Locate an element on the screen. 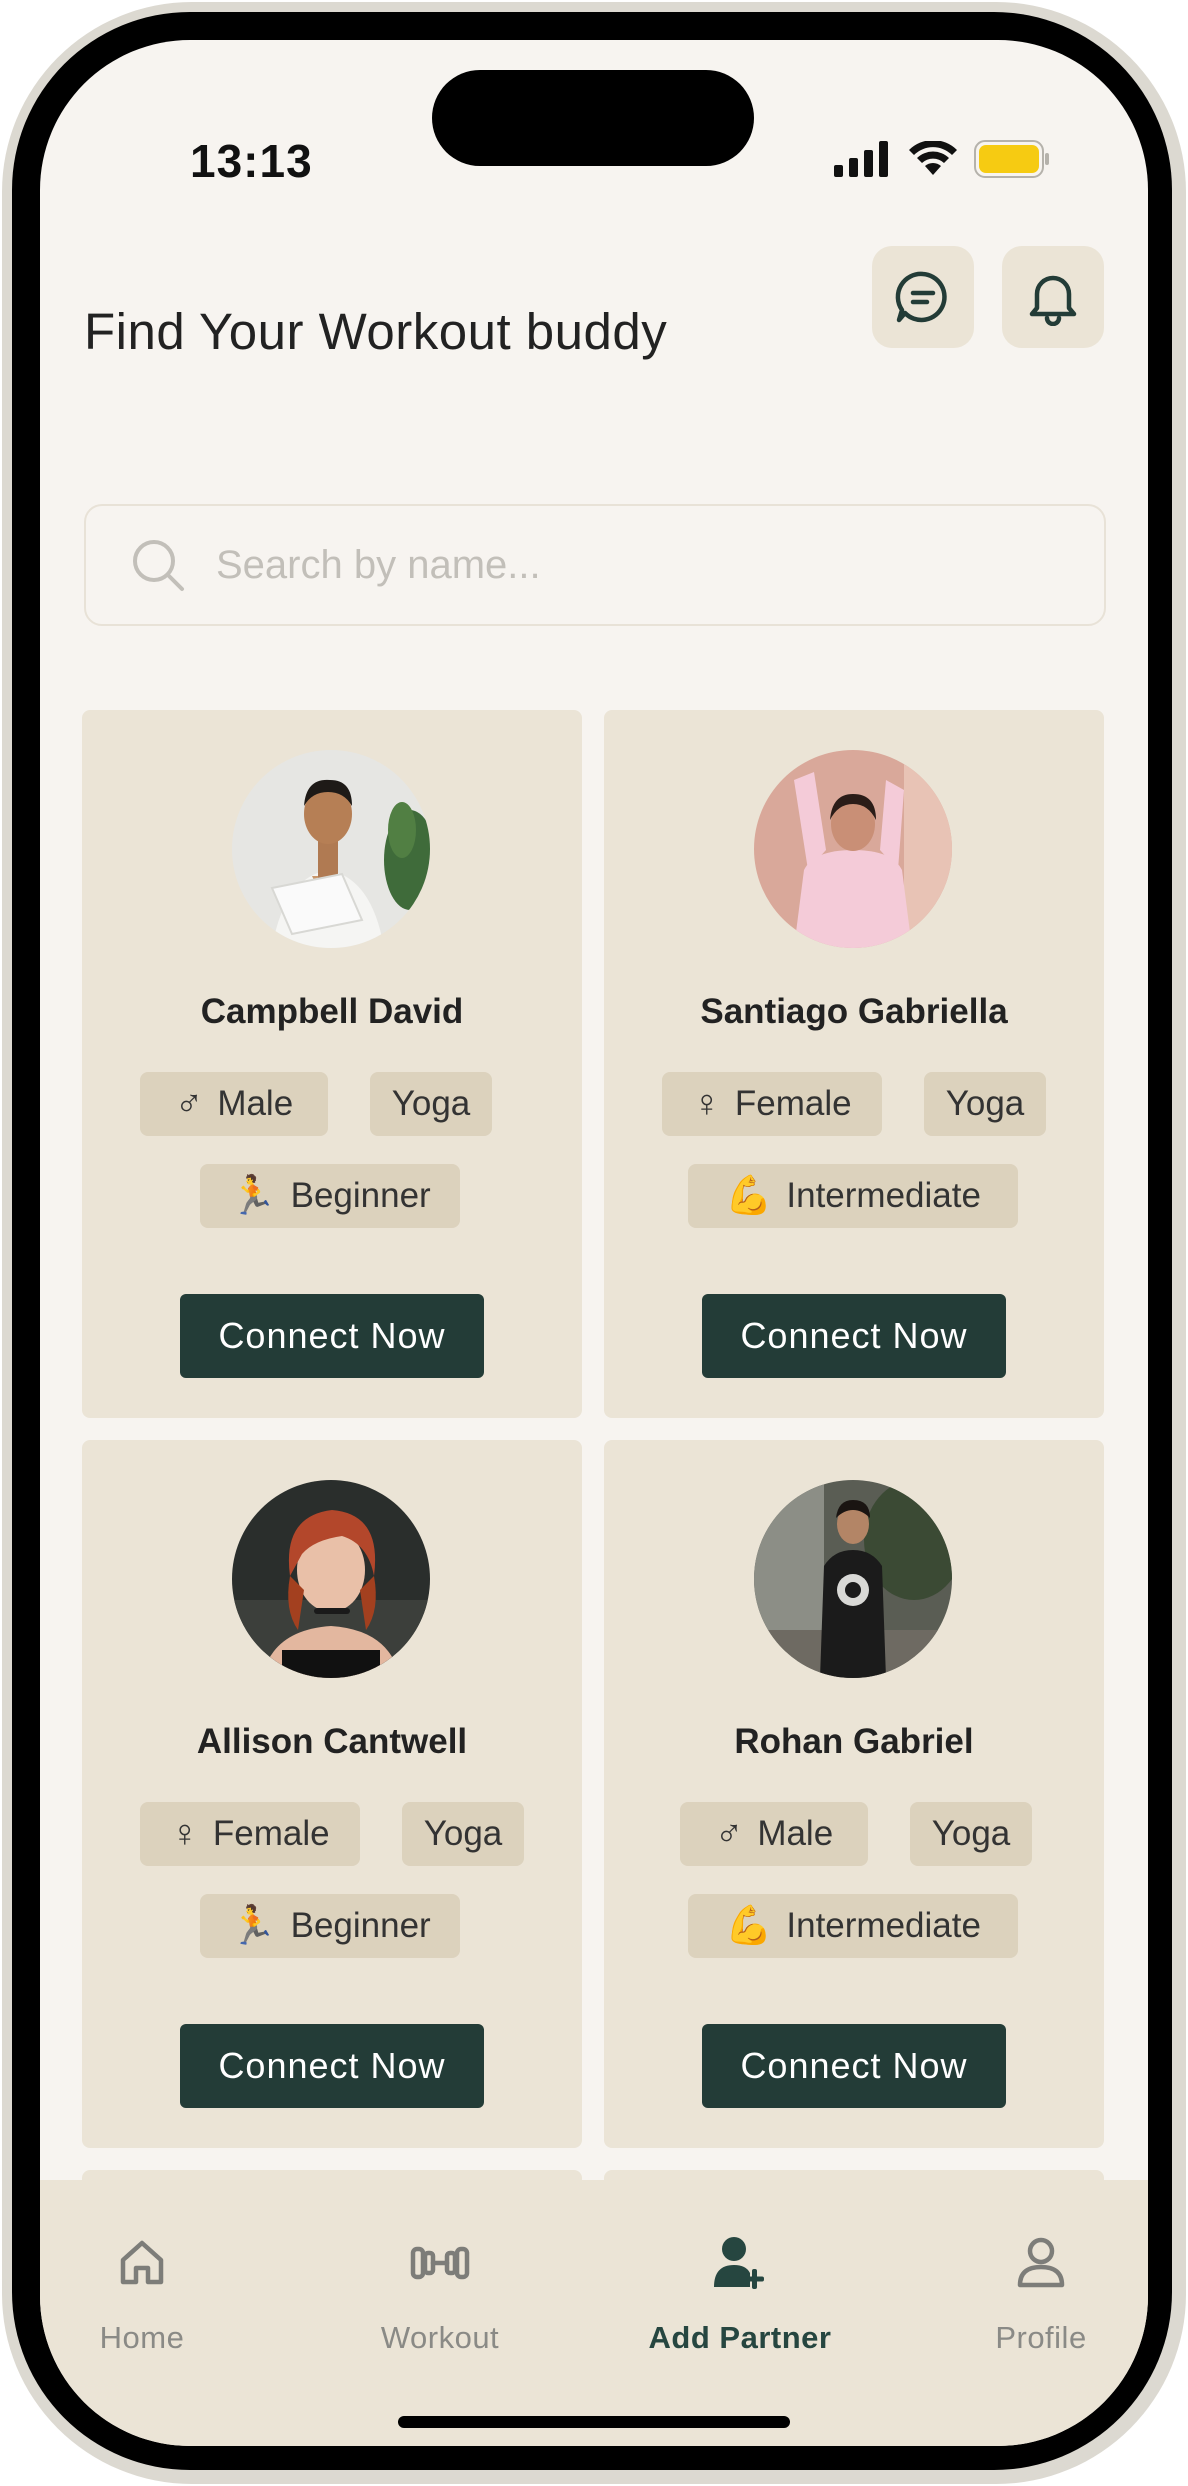  messages-button is located at coordinates (923, 297).